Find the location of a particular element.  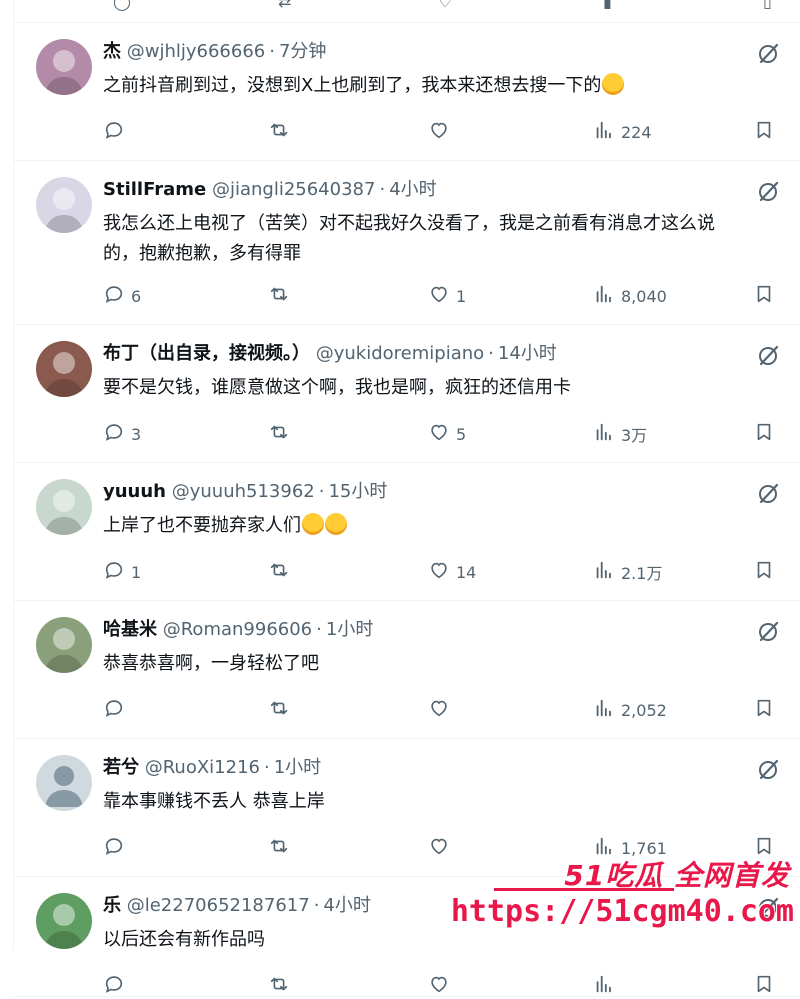

post-header: 杰 @wjhljy666666 · 7分钟 is located at coordinates (451, 52).